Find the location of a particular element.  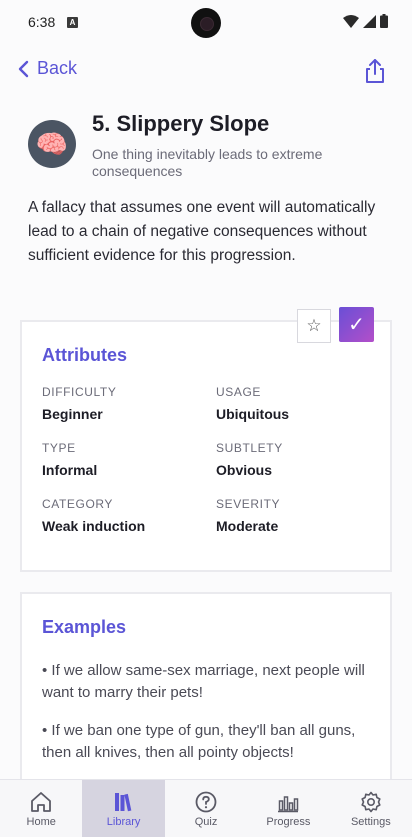

chevron-left-icon is located at coordinates (23, 68).